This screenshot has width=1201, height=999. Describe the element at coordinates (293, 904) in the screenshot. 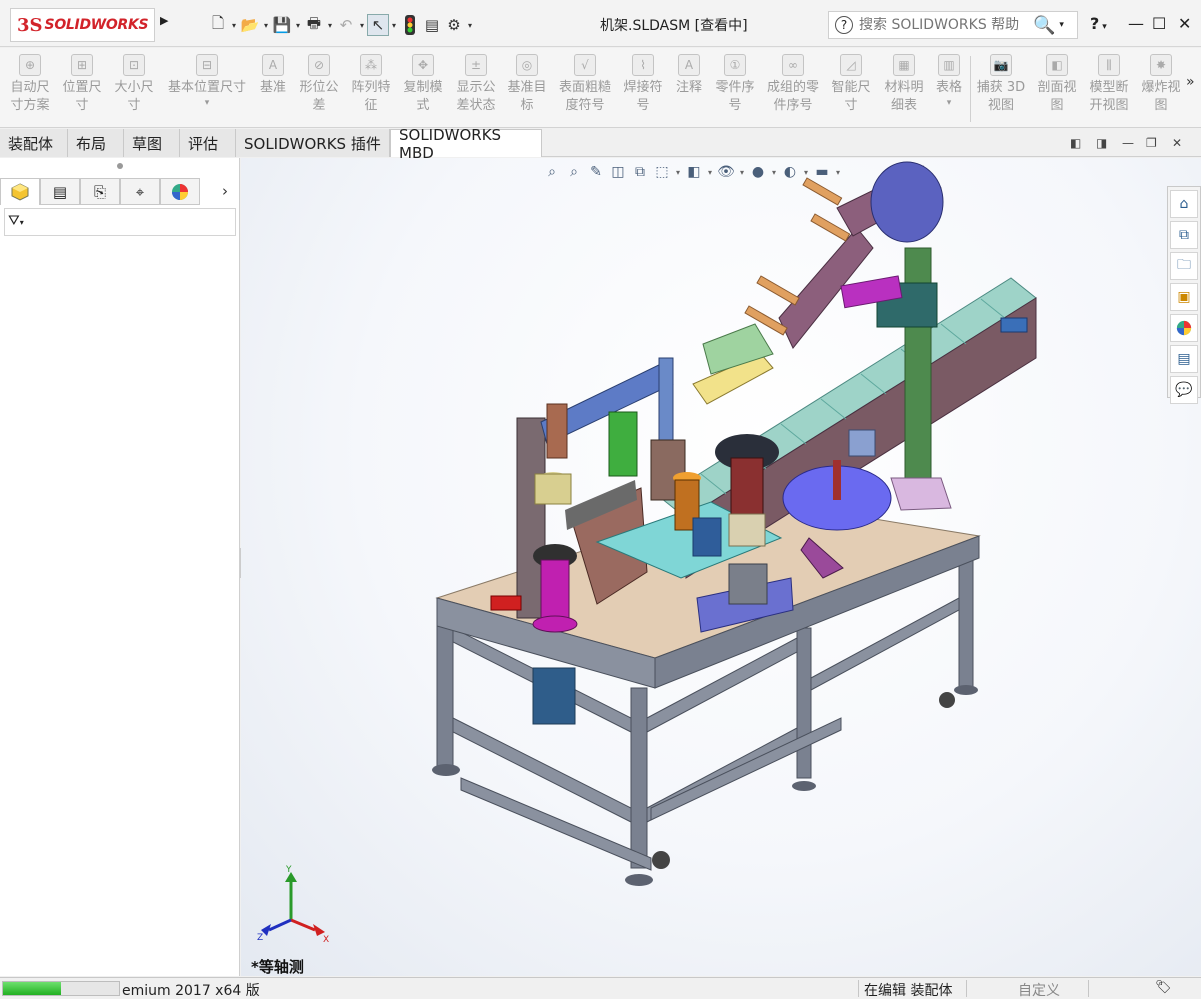

I see `reference-triad: Y X Z` at that location.